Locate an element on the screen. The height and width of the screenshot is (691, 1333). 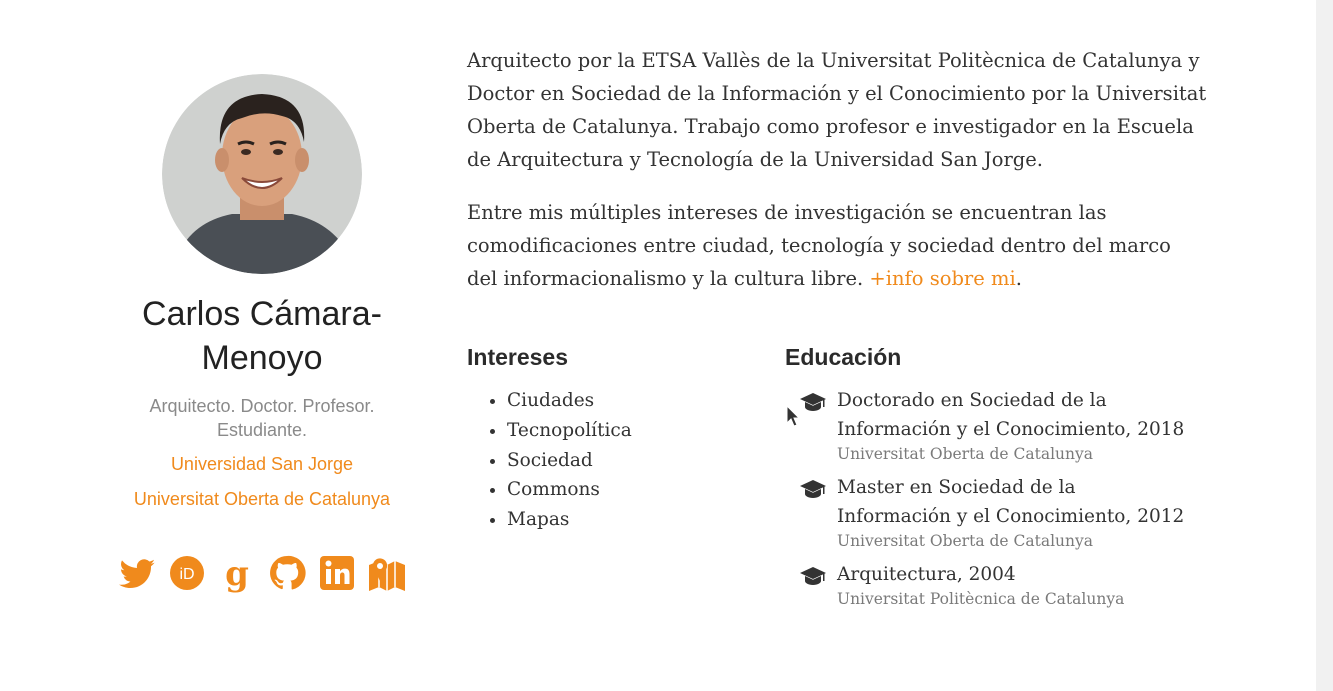
list-item: Tecnopolítica is located at coordinates (632, 431).